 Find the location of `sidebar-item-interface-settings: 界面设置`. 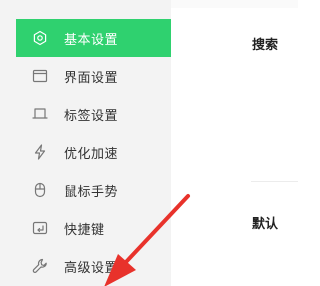

sidebar-item-interface-settings: 界面设置 is located at coordinates (93, 76).